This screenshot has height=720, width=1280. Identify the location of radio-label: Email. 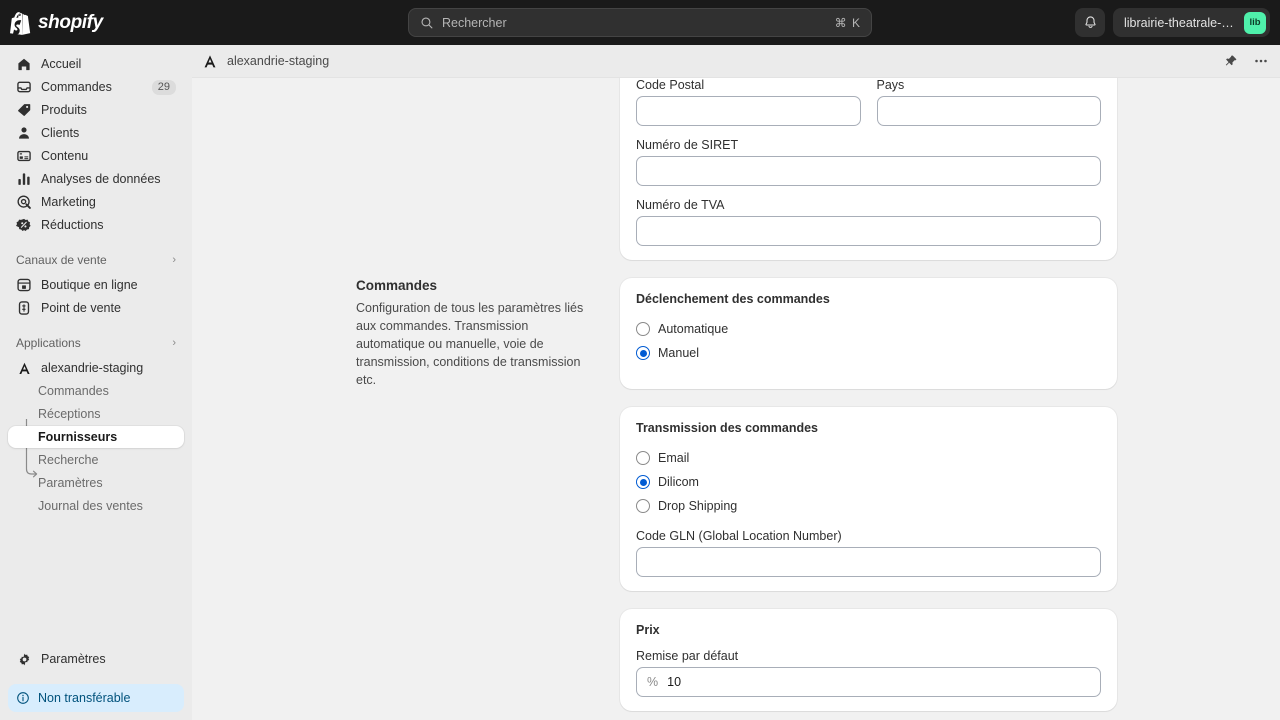
(674, 458).